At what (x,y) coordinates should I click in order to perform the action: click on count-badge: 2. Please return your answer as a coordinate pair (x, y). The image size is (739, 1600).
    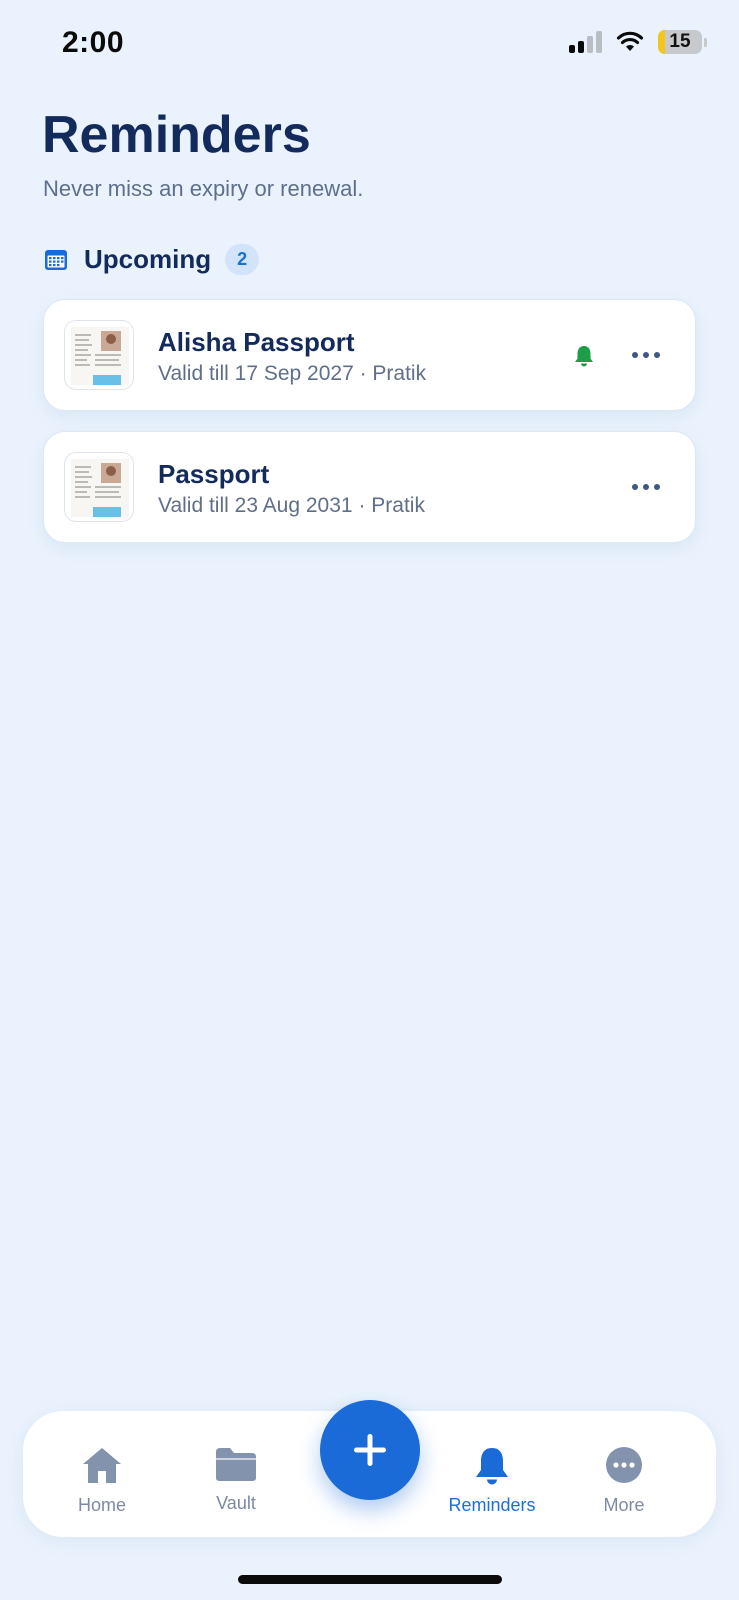
    Looking at the image, I should click on (242, 259).